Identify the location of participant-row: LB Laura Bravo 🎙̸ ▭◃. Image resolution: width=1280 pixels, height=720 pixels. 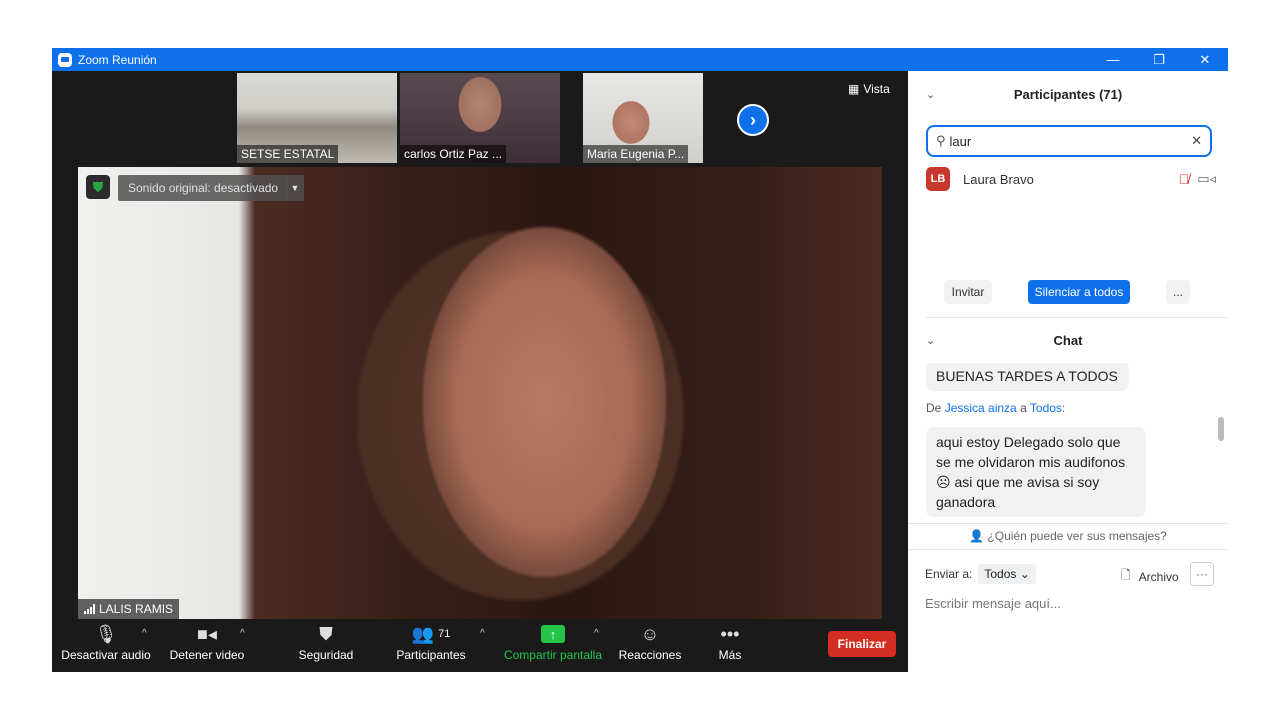
(1071, 179).